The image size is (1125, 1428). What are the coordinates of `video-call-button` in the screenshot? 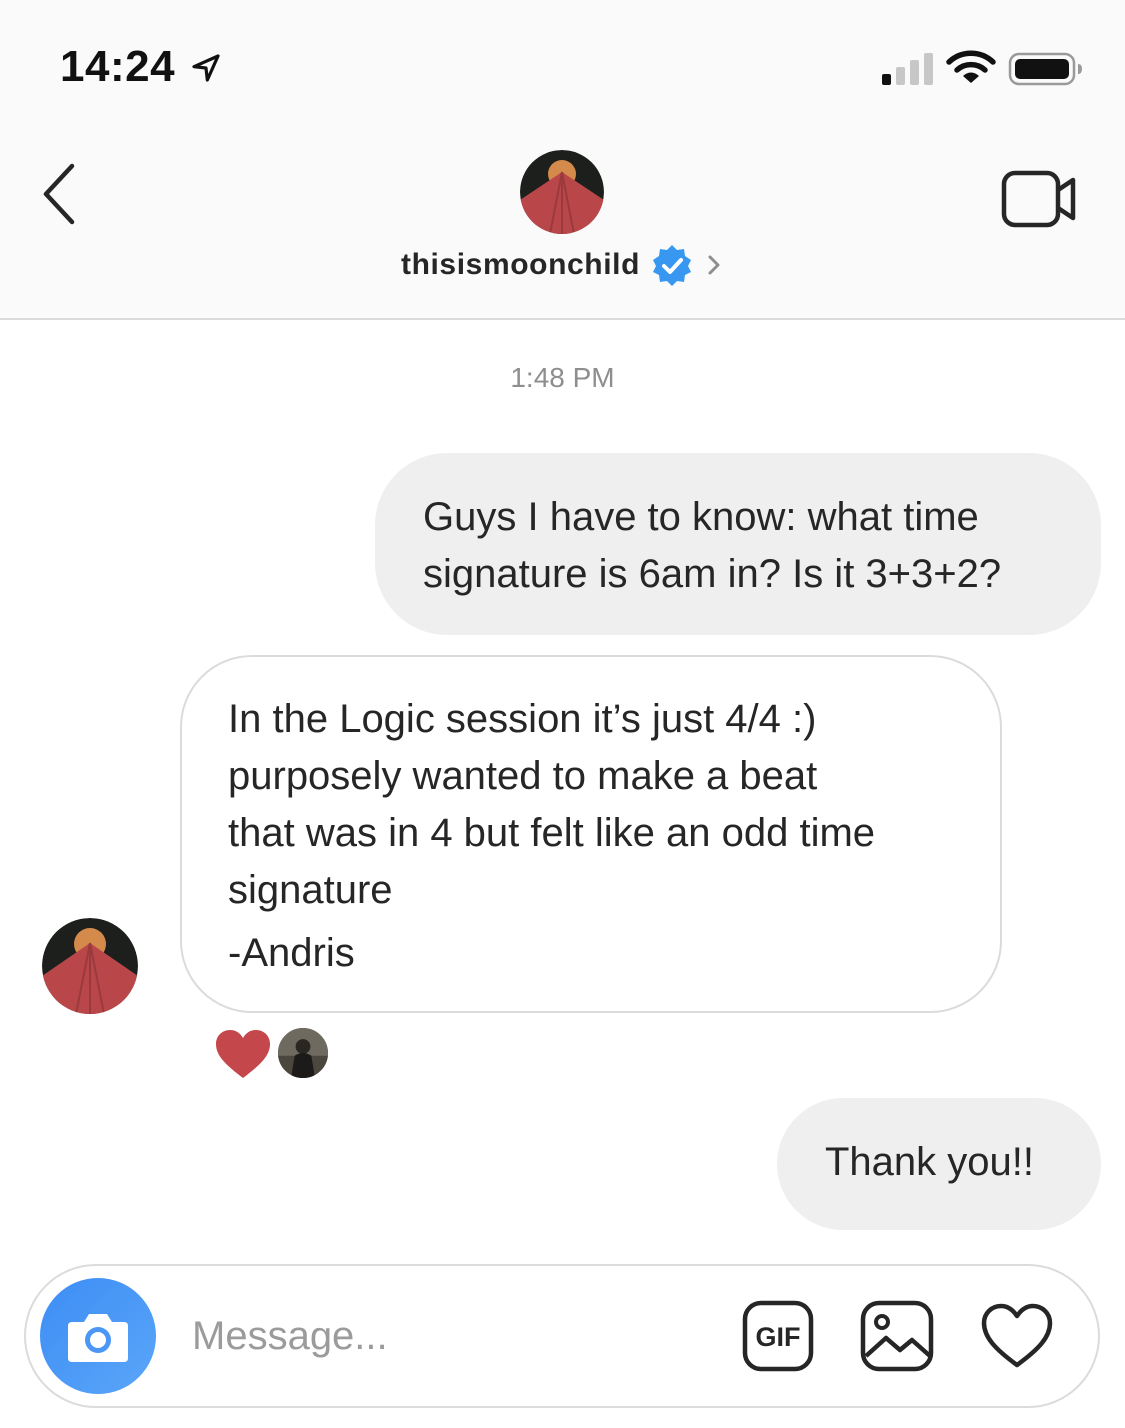 It's located at (1040, 199).